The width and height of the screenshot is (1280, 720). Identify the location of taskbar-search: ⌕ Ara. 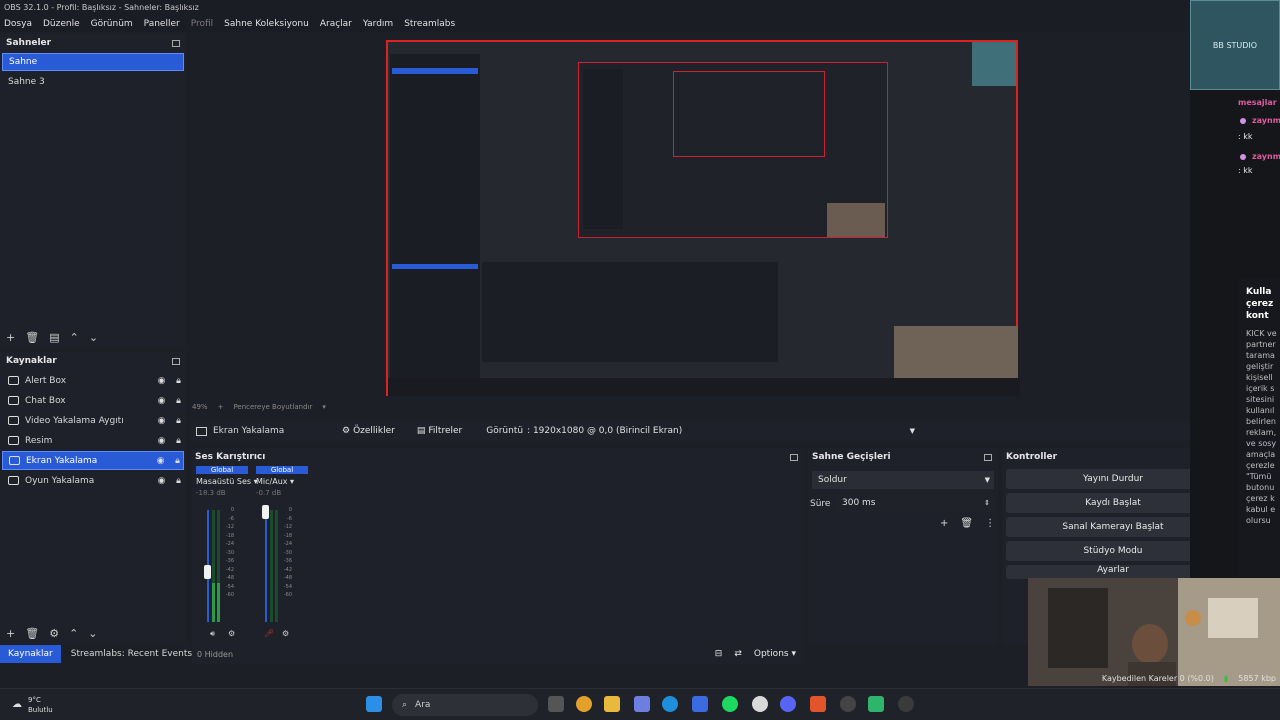
(465, 705).